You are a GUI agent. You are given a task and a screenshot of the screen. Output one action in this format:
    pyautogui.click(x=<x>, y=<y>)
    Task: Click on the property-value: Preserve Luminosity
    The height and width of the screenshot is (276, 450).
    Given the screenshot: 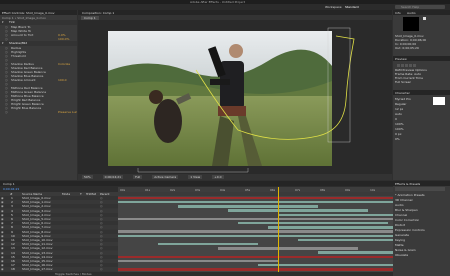 What is the action you would take?
    pyautogui.click(x=67, y=112)
    